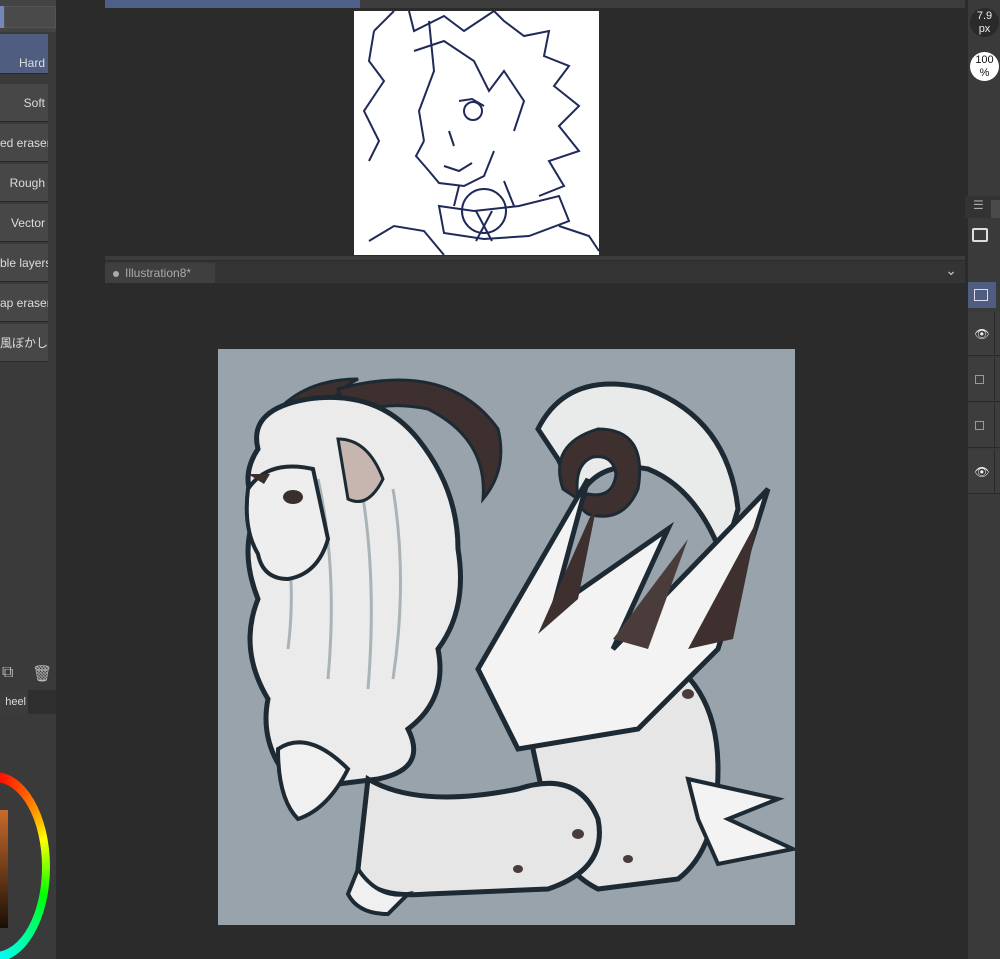  I want to click on zoom-unit: %, so click(984, 73).